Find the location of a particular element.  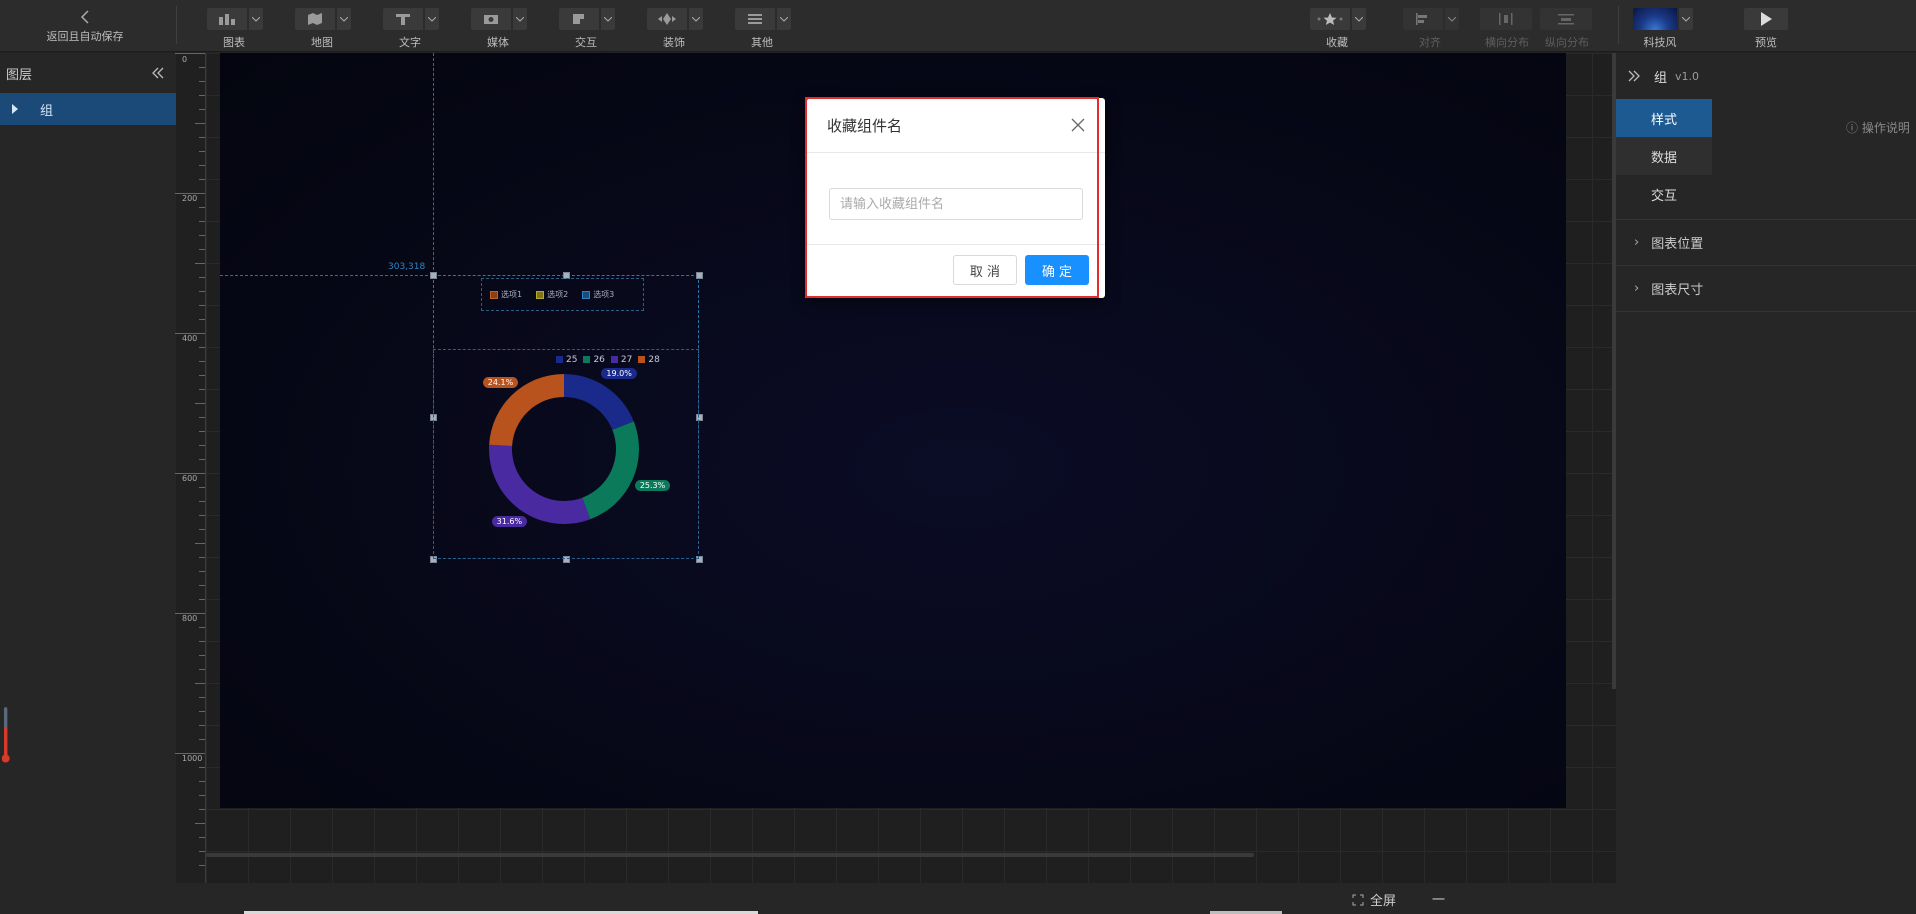

help-link: ⓘ 操作说明 is located at coordinates (1878, 127).